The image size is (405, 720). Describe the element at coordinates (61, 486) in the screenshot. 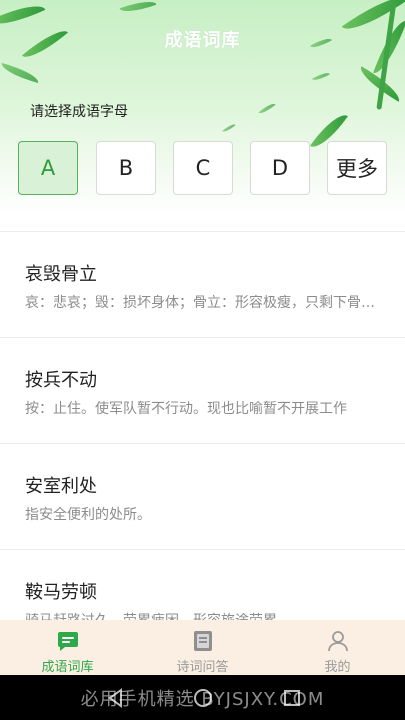

I see `idiom-title: 安室利处` at that location.